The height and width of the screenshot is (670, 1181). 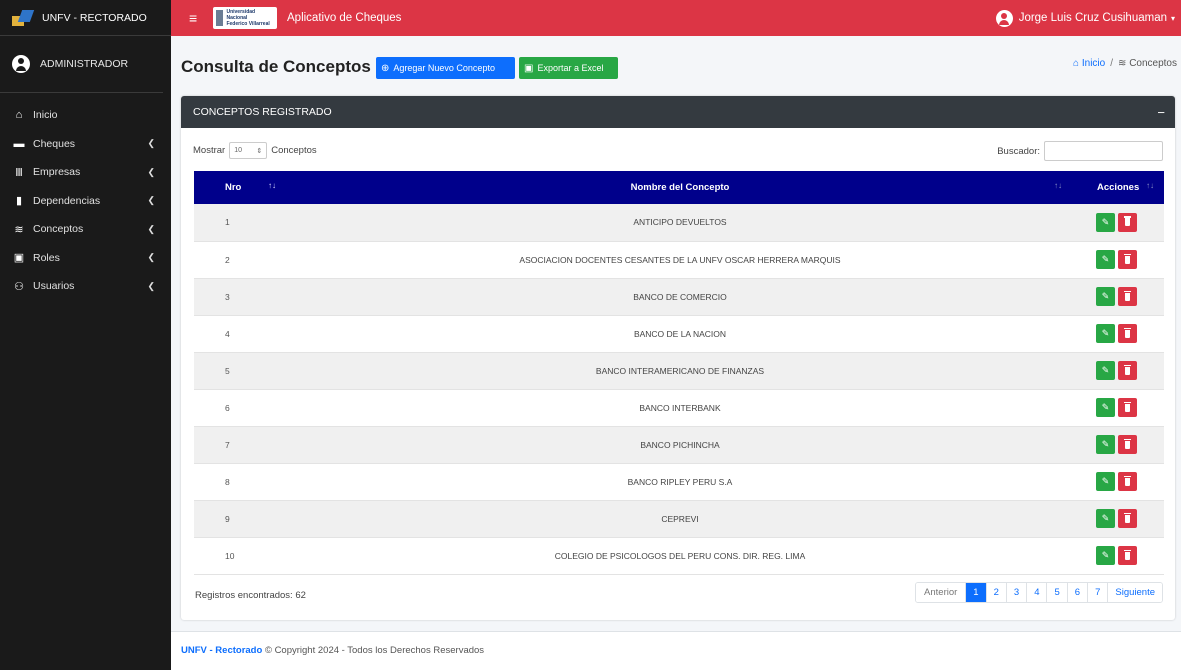 What do you see at coordinates (1077, 592) in the screenshot?
I see `pagination-page-6: 6` at bounding box center [1077, 592].